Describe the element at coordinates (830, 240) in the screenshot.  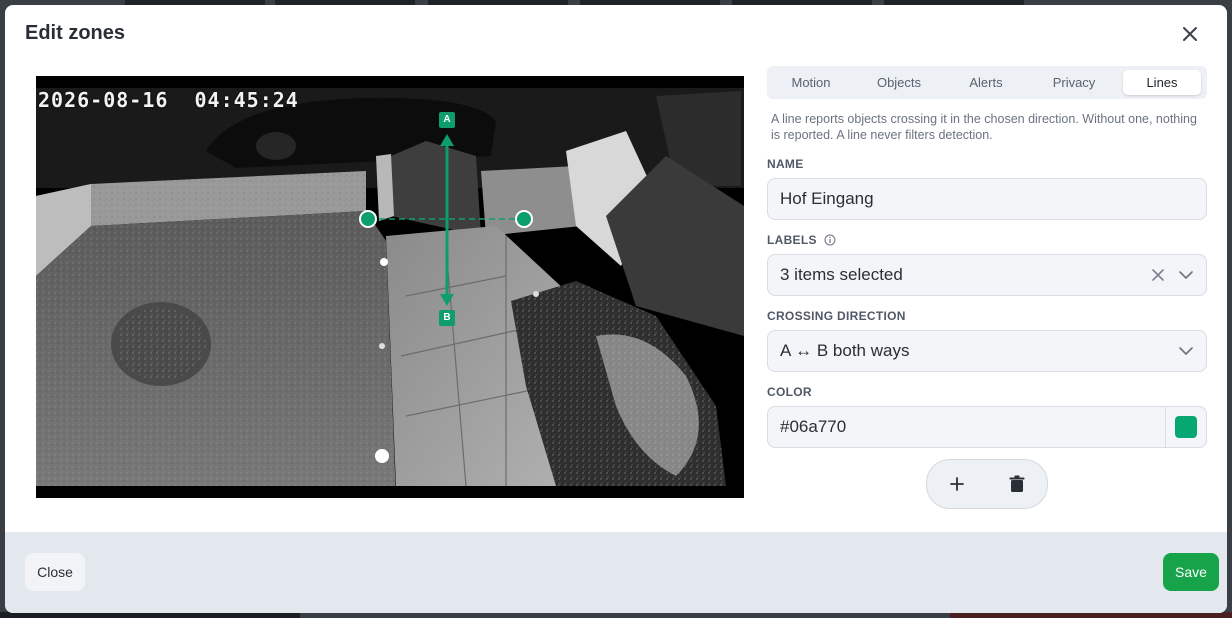
I see `info-icon` at that location.